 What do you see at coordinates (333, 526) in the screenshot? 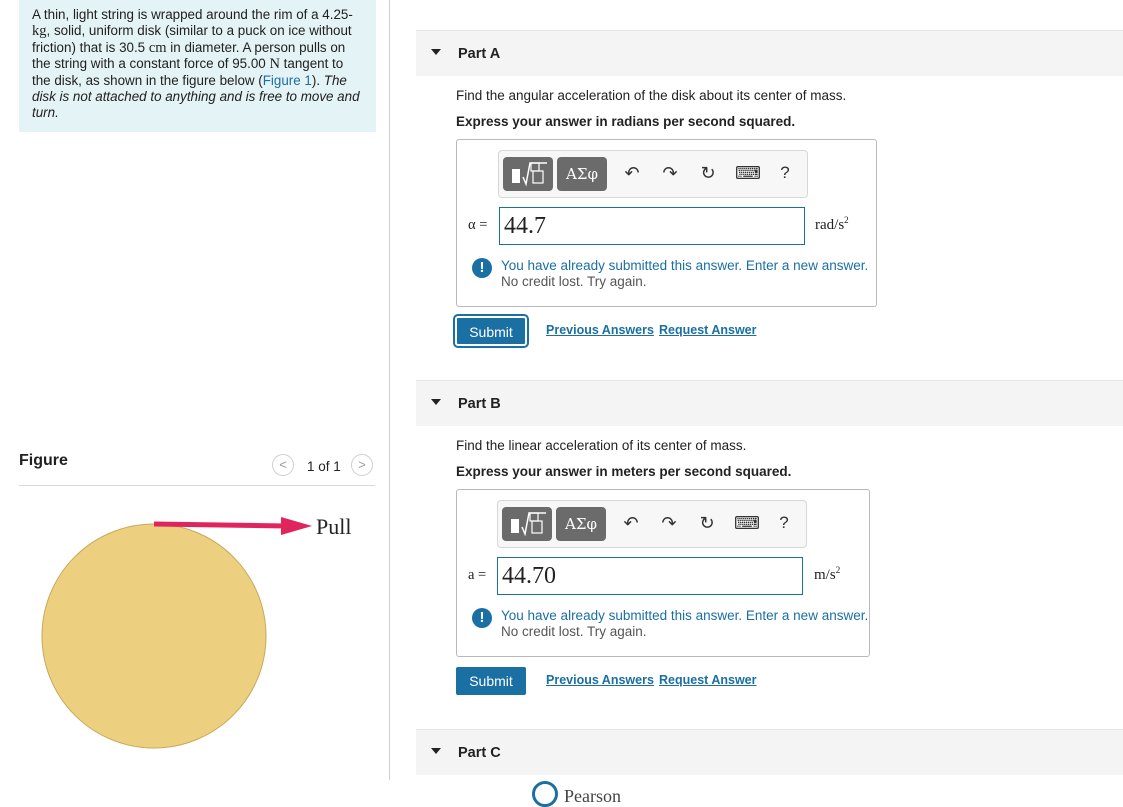
I see `pull-label: Pull` at bounding box center [333, 526].